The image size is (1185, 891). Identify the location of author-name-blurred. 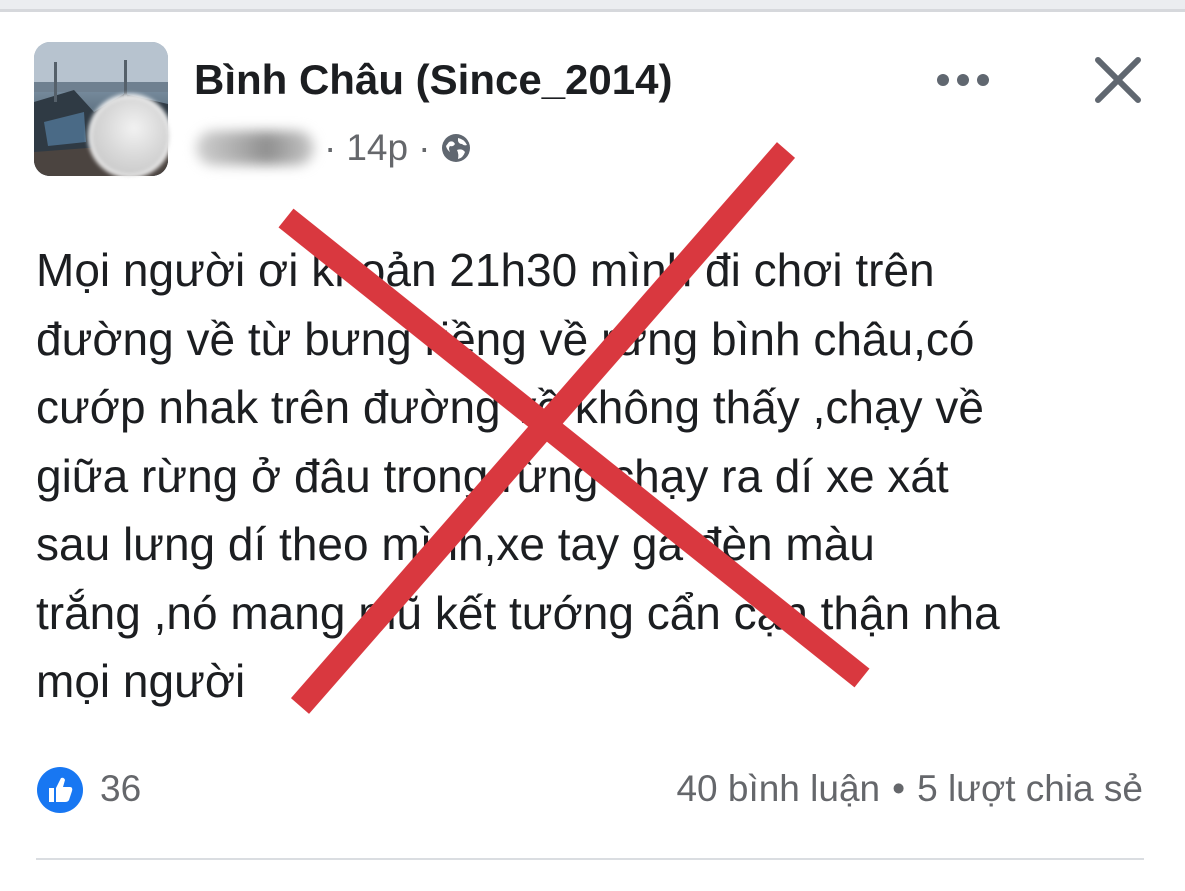
(255, 148).